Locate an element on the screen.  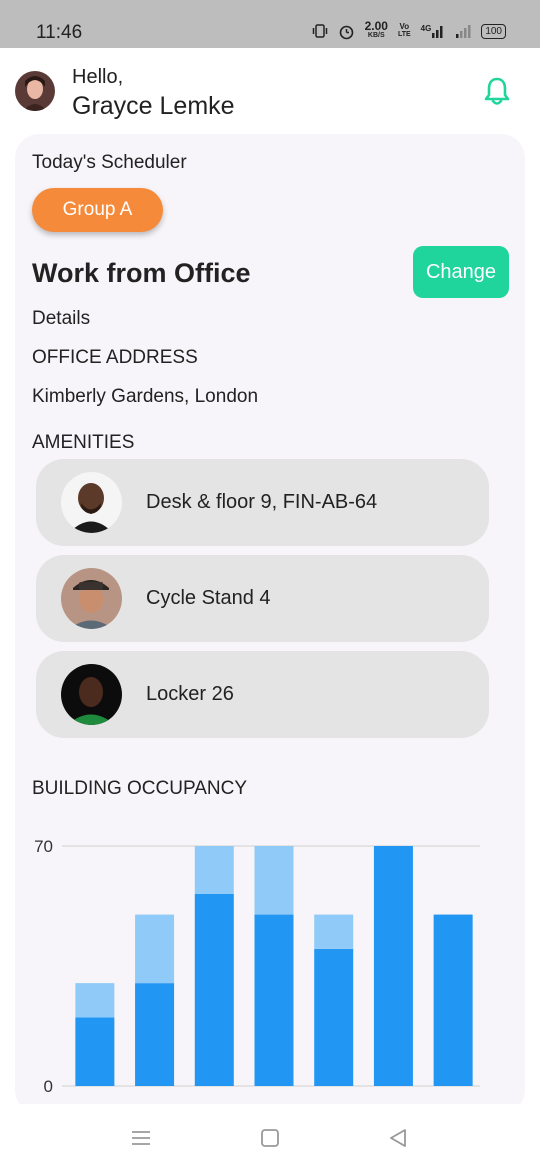
header: Hello, Grayce Lemke is located at coordinates (270, 90).